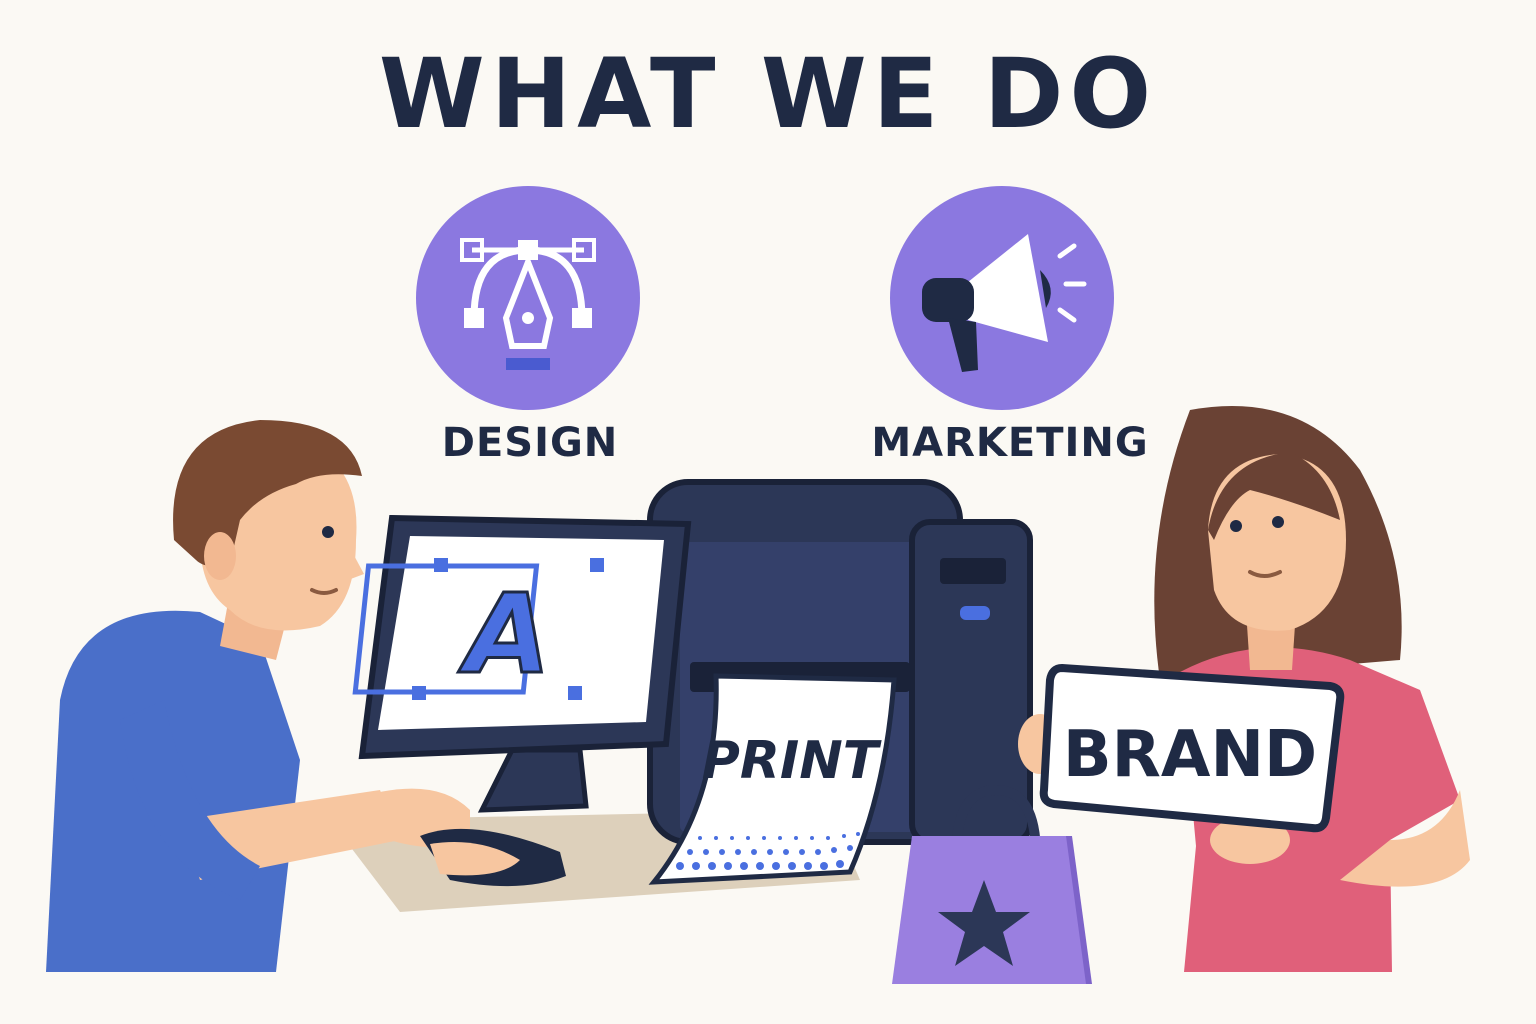  What do you see at coordinates (528, 298) in the screenshot?
I see `pen-tool-icon` at bounding box center [528, 298].